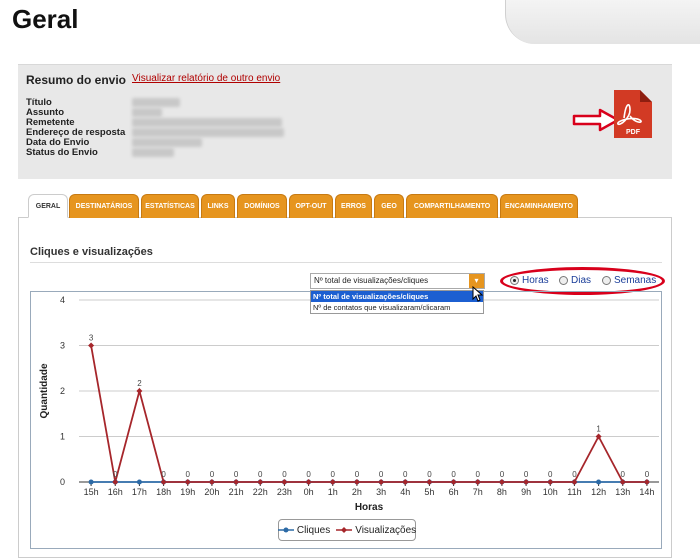 This screenshot has width=700, height=558. I want to click on radio-label: Semanas, so click(635, 280).